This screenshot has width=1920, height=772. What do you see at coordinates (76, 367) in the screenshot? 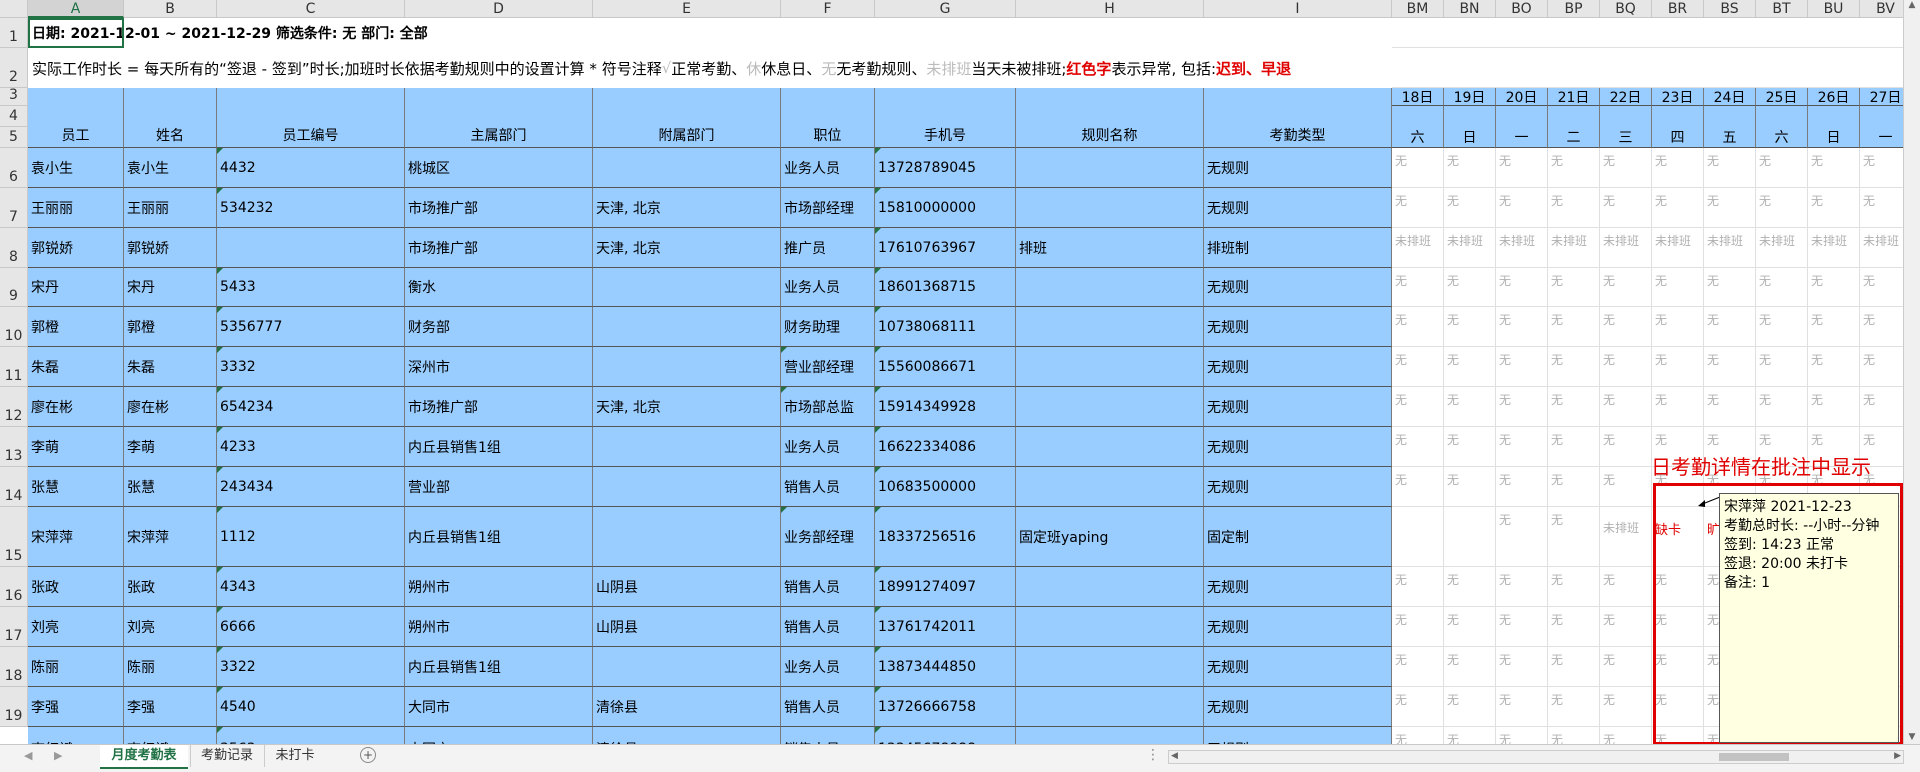
I see `employee-emp: 朱磊` at bounding box center [76, 367].